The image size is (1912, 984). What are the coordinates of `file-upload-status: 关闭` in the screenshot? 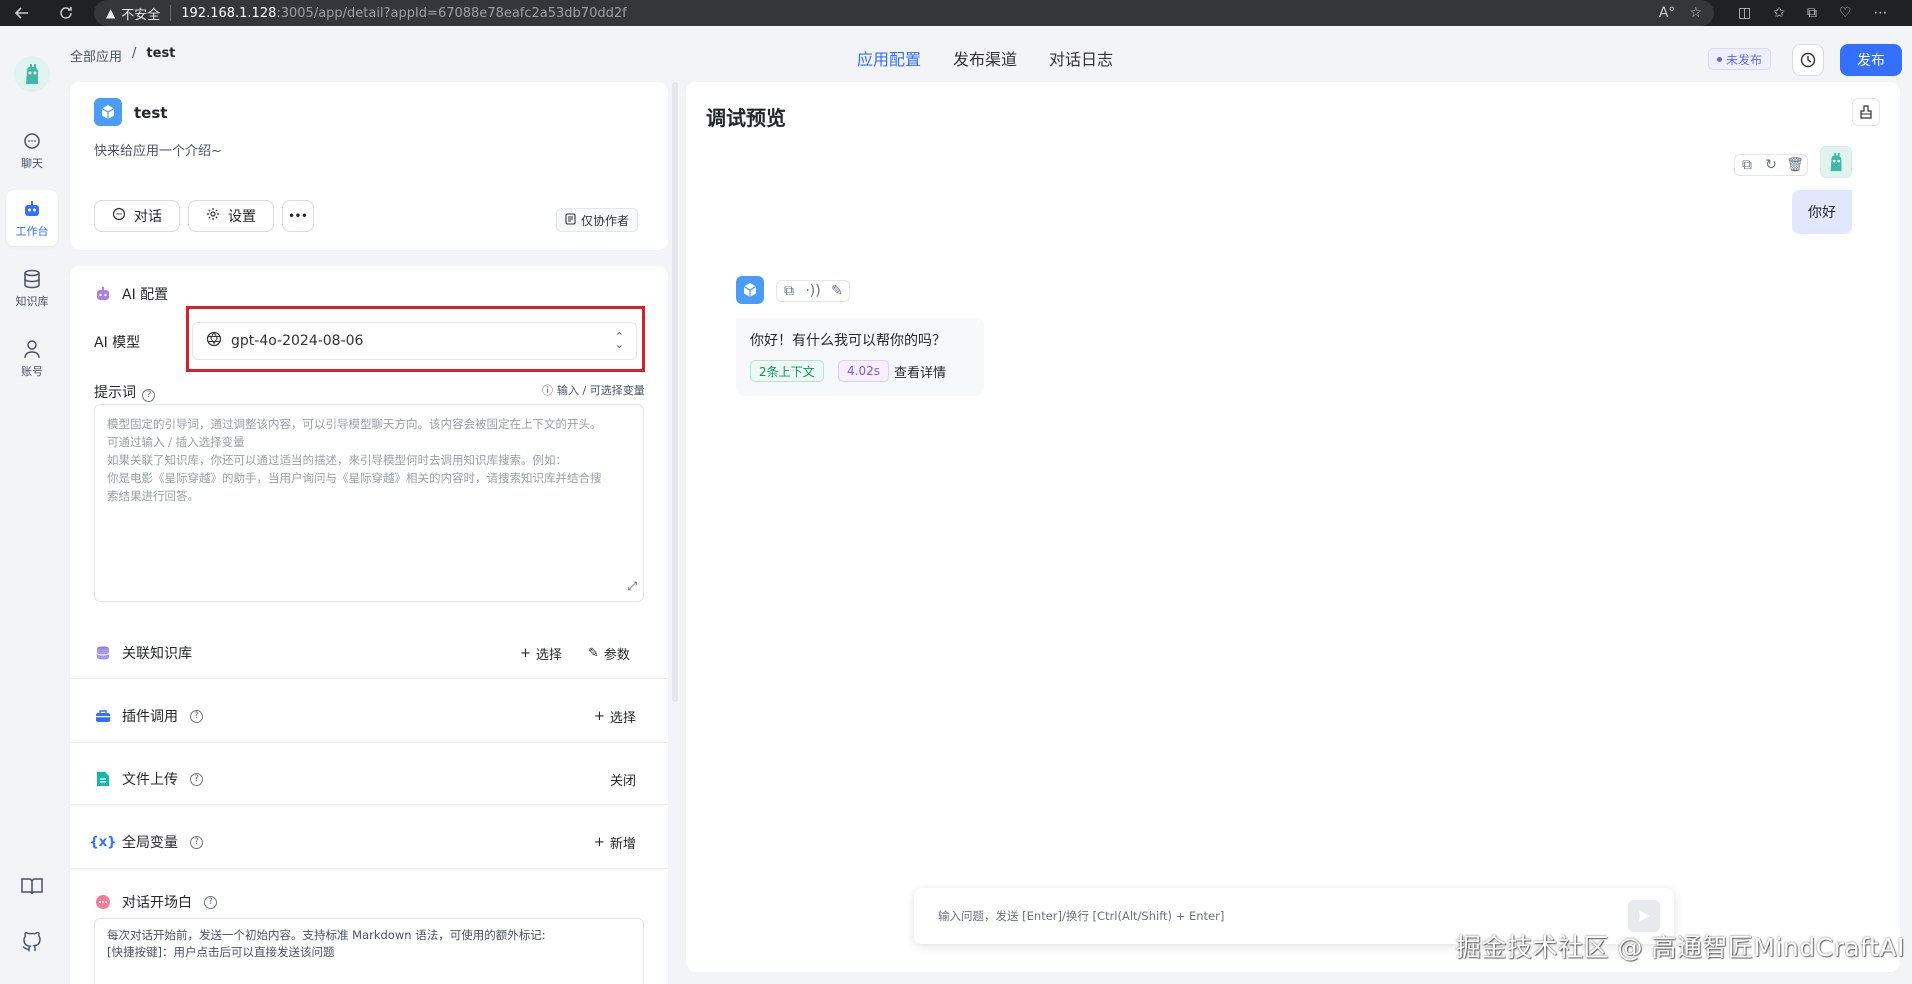 It's located at (623, 779).